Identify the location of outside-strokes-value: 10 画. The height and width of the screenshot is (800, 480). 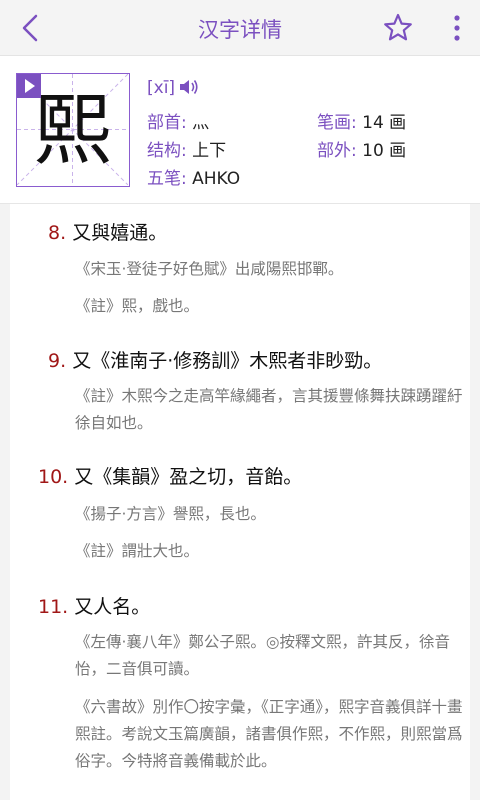
(384, 151).